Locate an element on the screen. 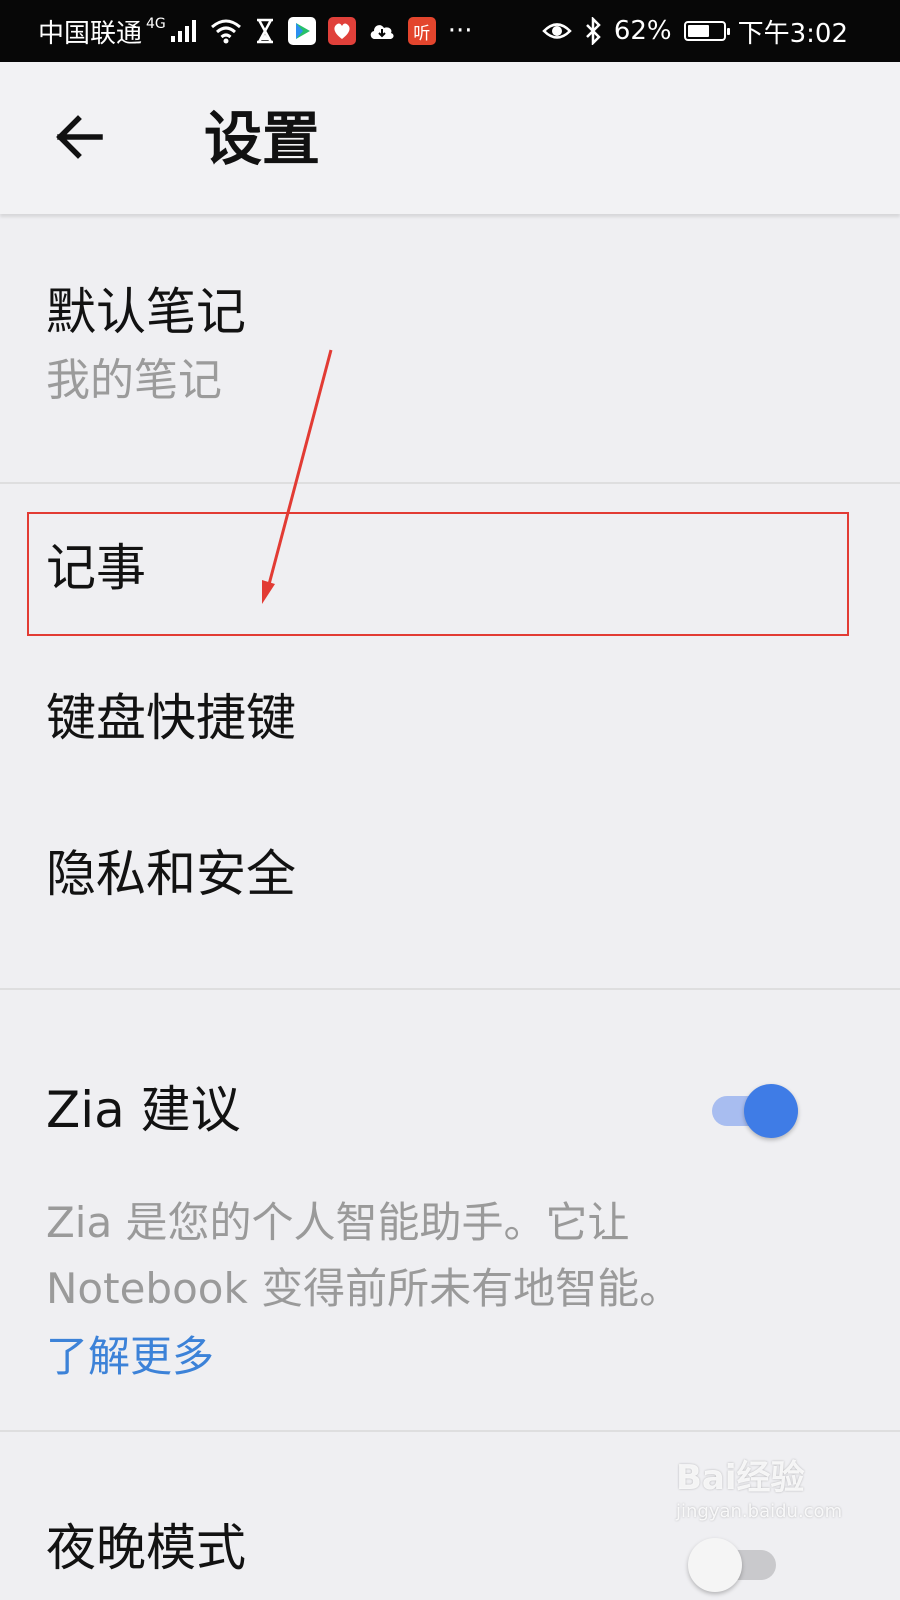  highlight-box is located at coordinates (438, 574).